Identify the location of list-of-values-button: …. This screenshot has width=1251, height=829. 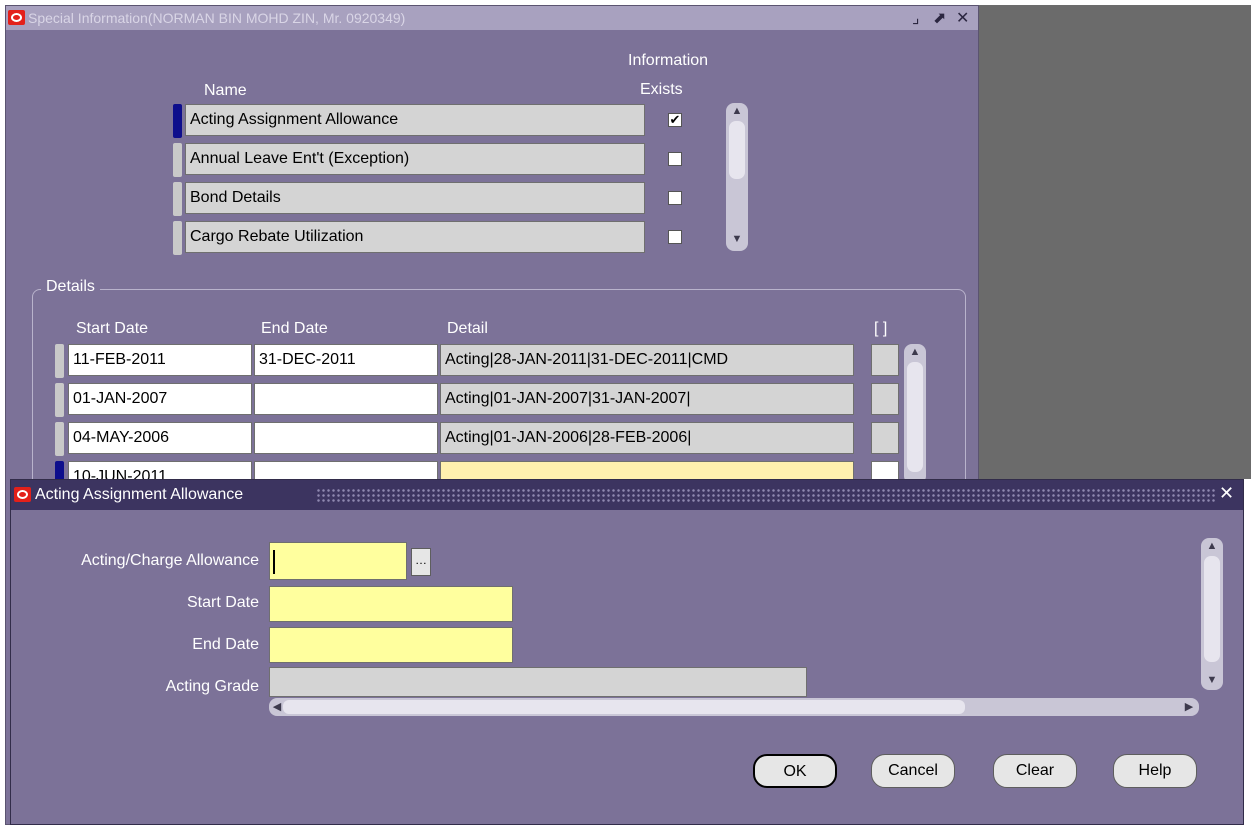
(421, 562).